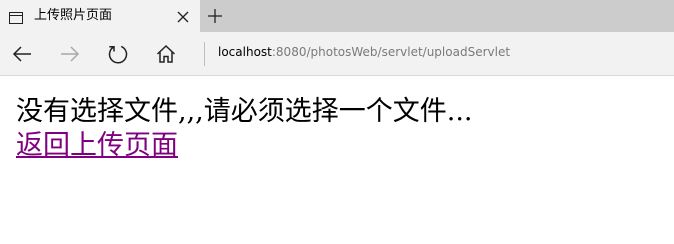 The width and height of the screenshot is (674, 244). I want to click on arrow-left-icon, so click(22, 54).